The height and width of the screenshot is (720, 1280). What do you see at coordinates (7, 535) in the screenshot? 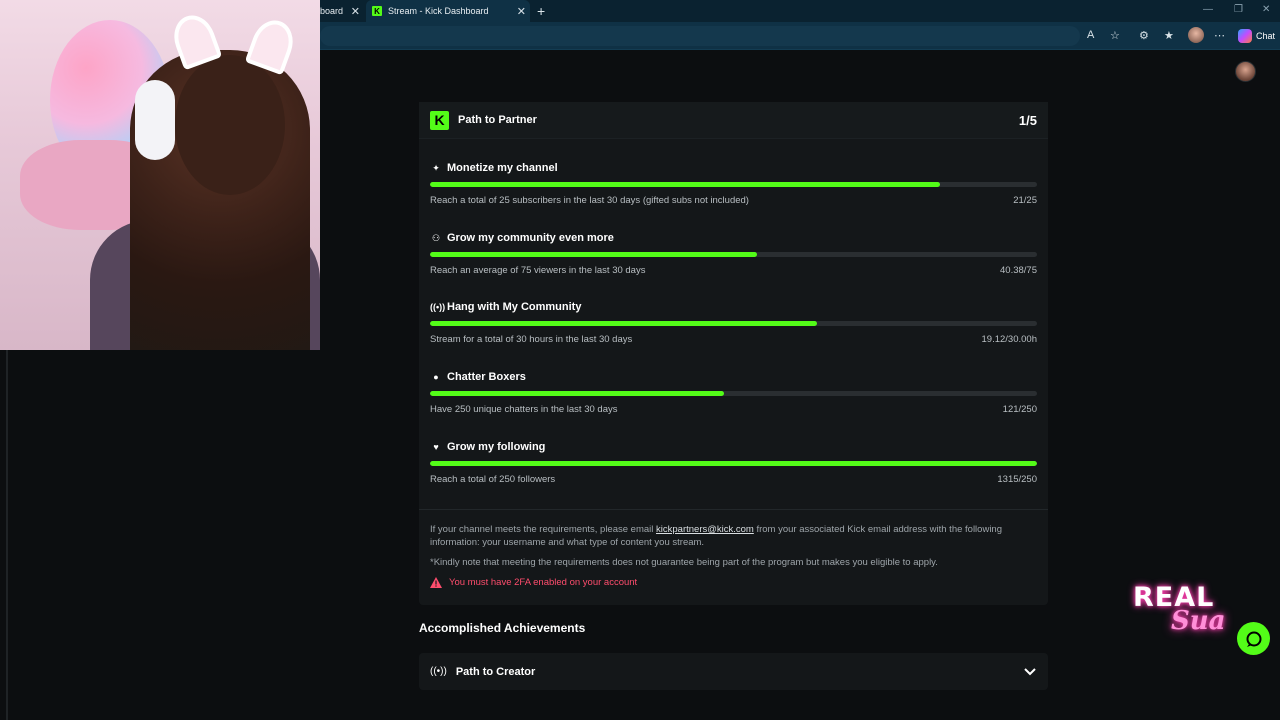
I see `sidebar-edge` at bounding box center [7, 535].